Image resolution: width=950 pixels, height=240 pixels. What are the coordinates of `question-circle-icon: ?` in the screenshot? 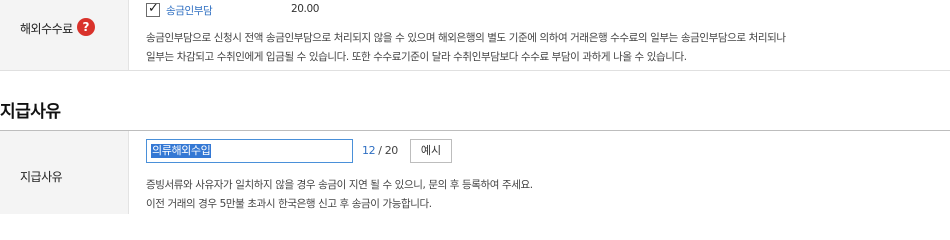 It's located at (86, 27).